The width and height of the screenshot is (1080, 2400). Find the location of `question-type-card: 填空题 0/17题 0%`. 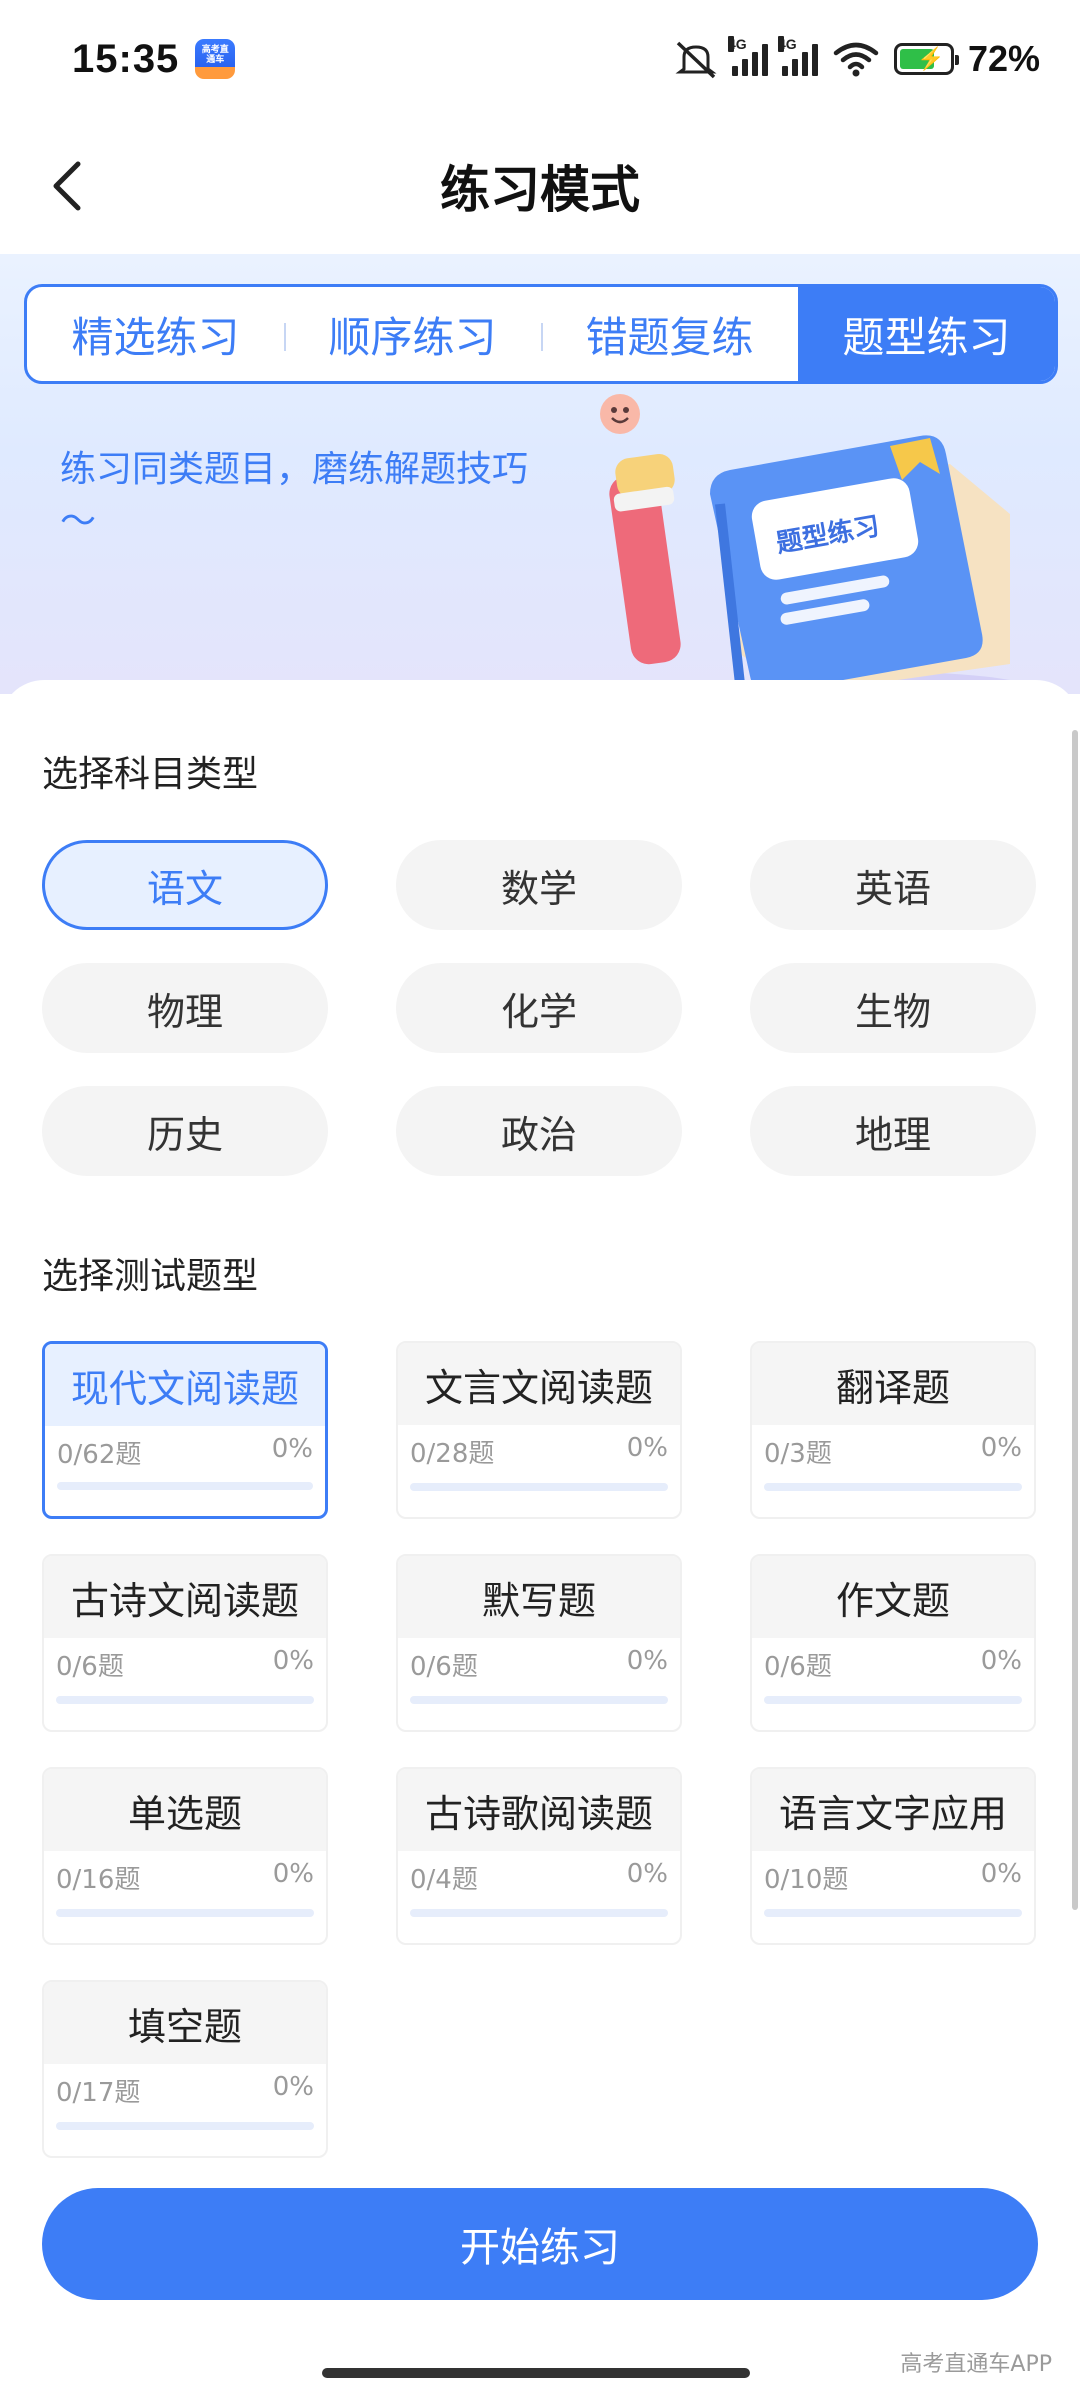

question-type-card: 填空题 0/17题 0% is located at coordinates (185, 2069).